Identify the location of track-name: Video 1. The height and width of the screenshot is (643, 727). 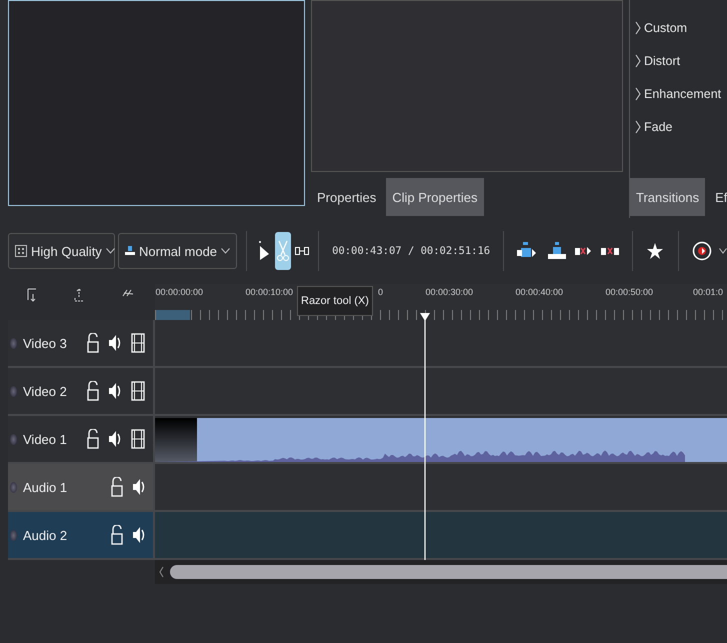
(45, 439).